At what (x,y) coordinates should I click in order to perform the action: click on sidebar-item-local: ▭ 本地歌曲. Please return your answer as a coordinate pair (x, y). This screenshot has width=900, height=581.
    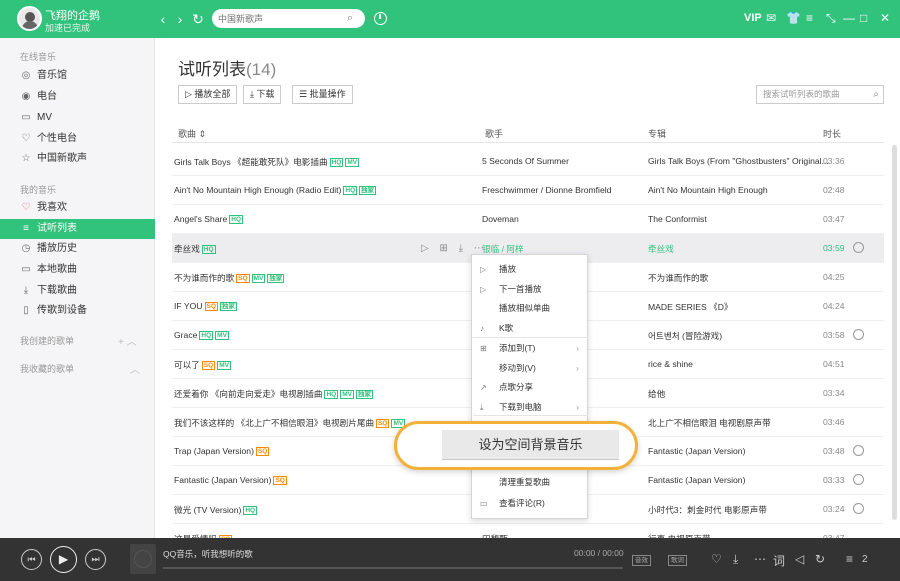
    Looking at the image, I should click on (77, 270).